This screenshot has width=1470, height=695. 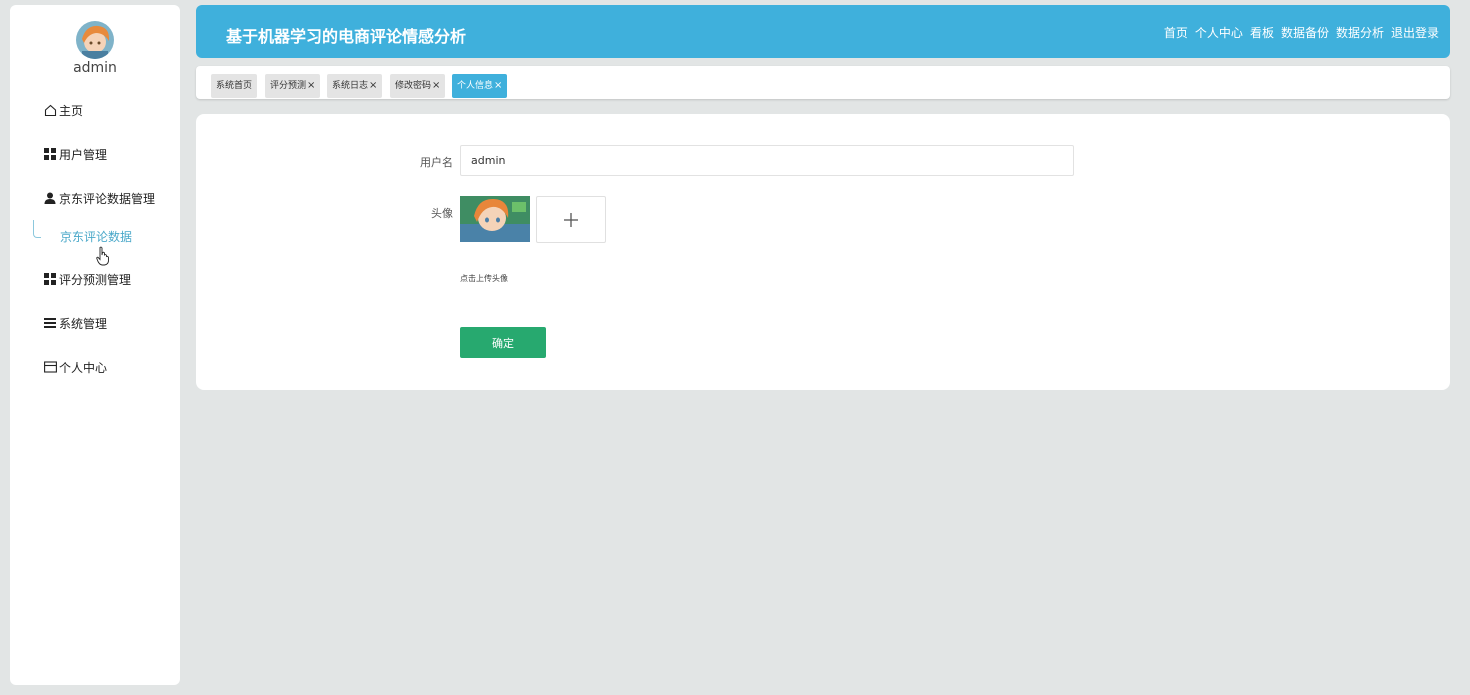 I want to click on user-avatar, so click(x=95, y=40).